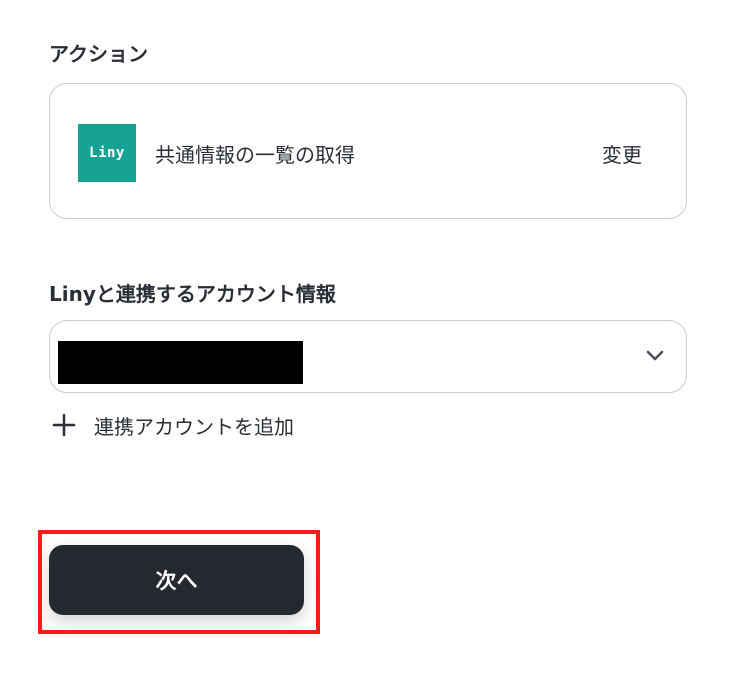 The width and height of the screenshot is (750, 686). Describe the element at coordinates (98, 54) in the screenshot. I see `action-section-label: アクション` at that location.